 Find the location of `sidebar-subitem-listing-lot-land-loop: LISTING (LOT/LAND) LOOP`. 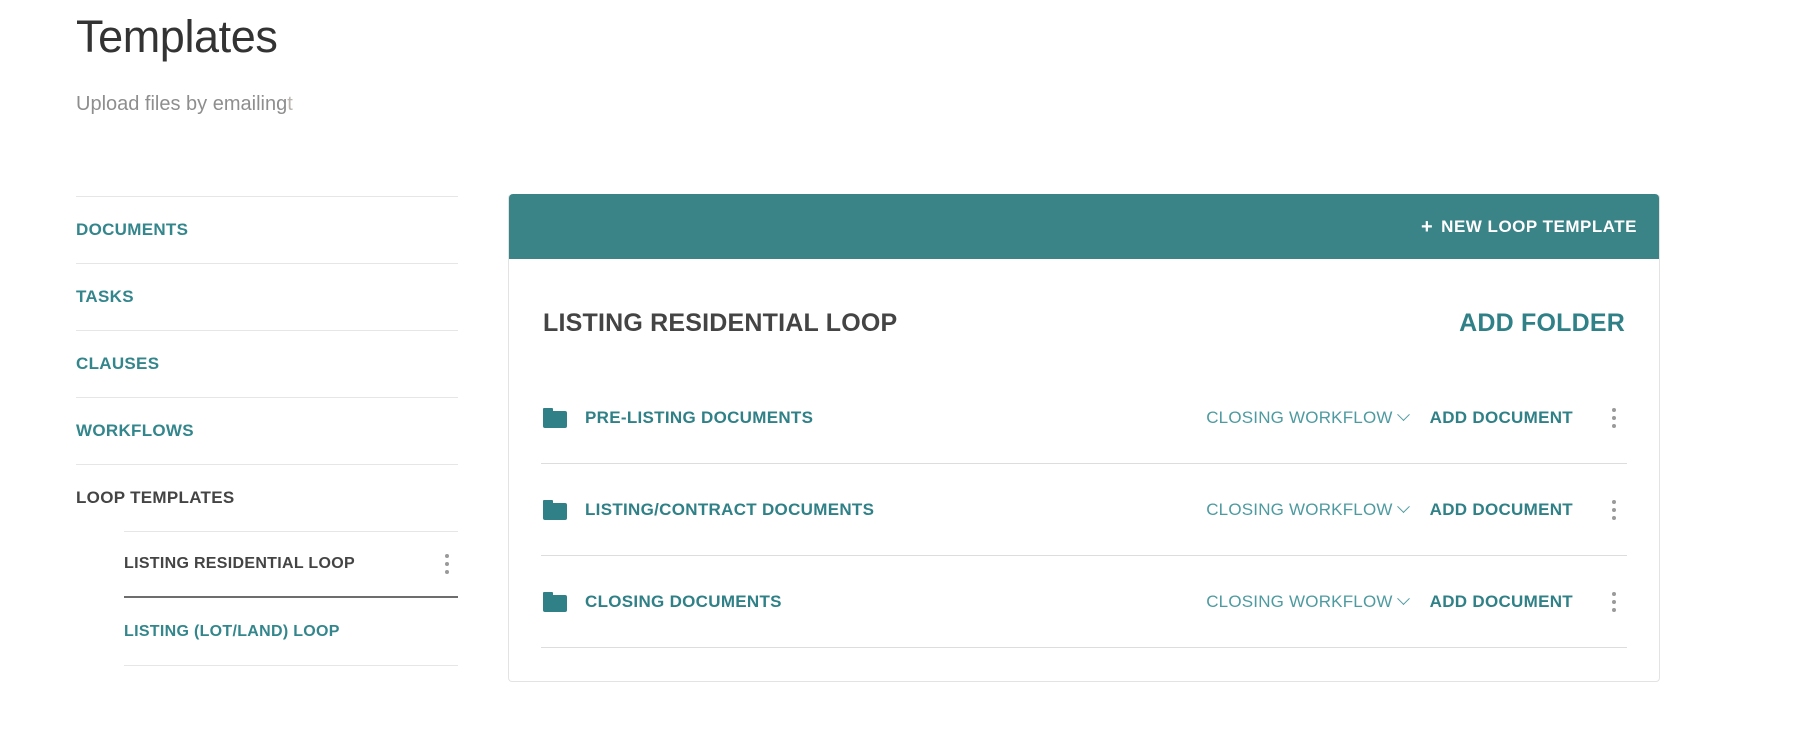

sidebar-subitem-listing-lot-land-loop: LISTING (LOT/LAND) LOOP is located at coordinates (291, 631).